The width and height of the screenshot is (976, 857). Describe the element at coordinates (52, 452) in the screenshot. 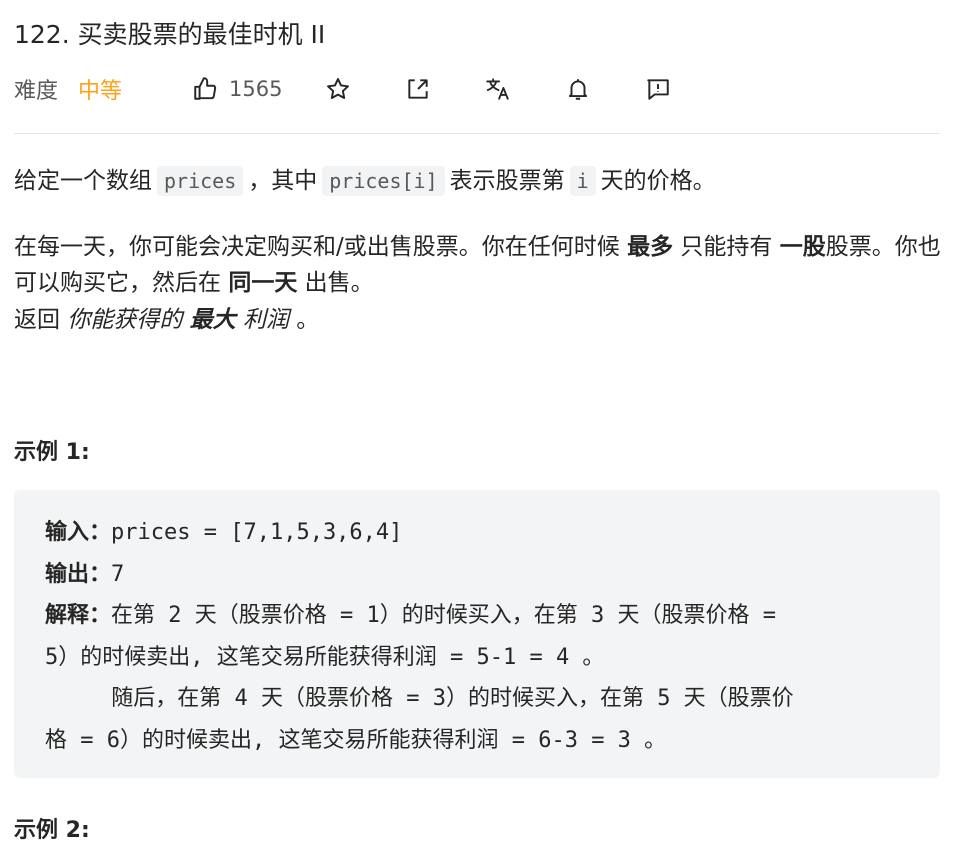

I see `example-1-heading: 示例 1:` at that location.